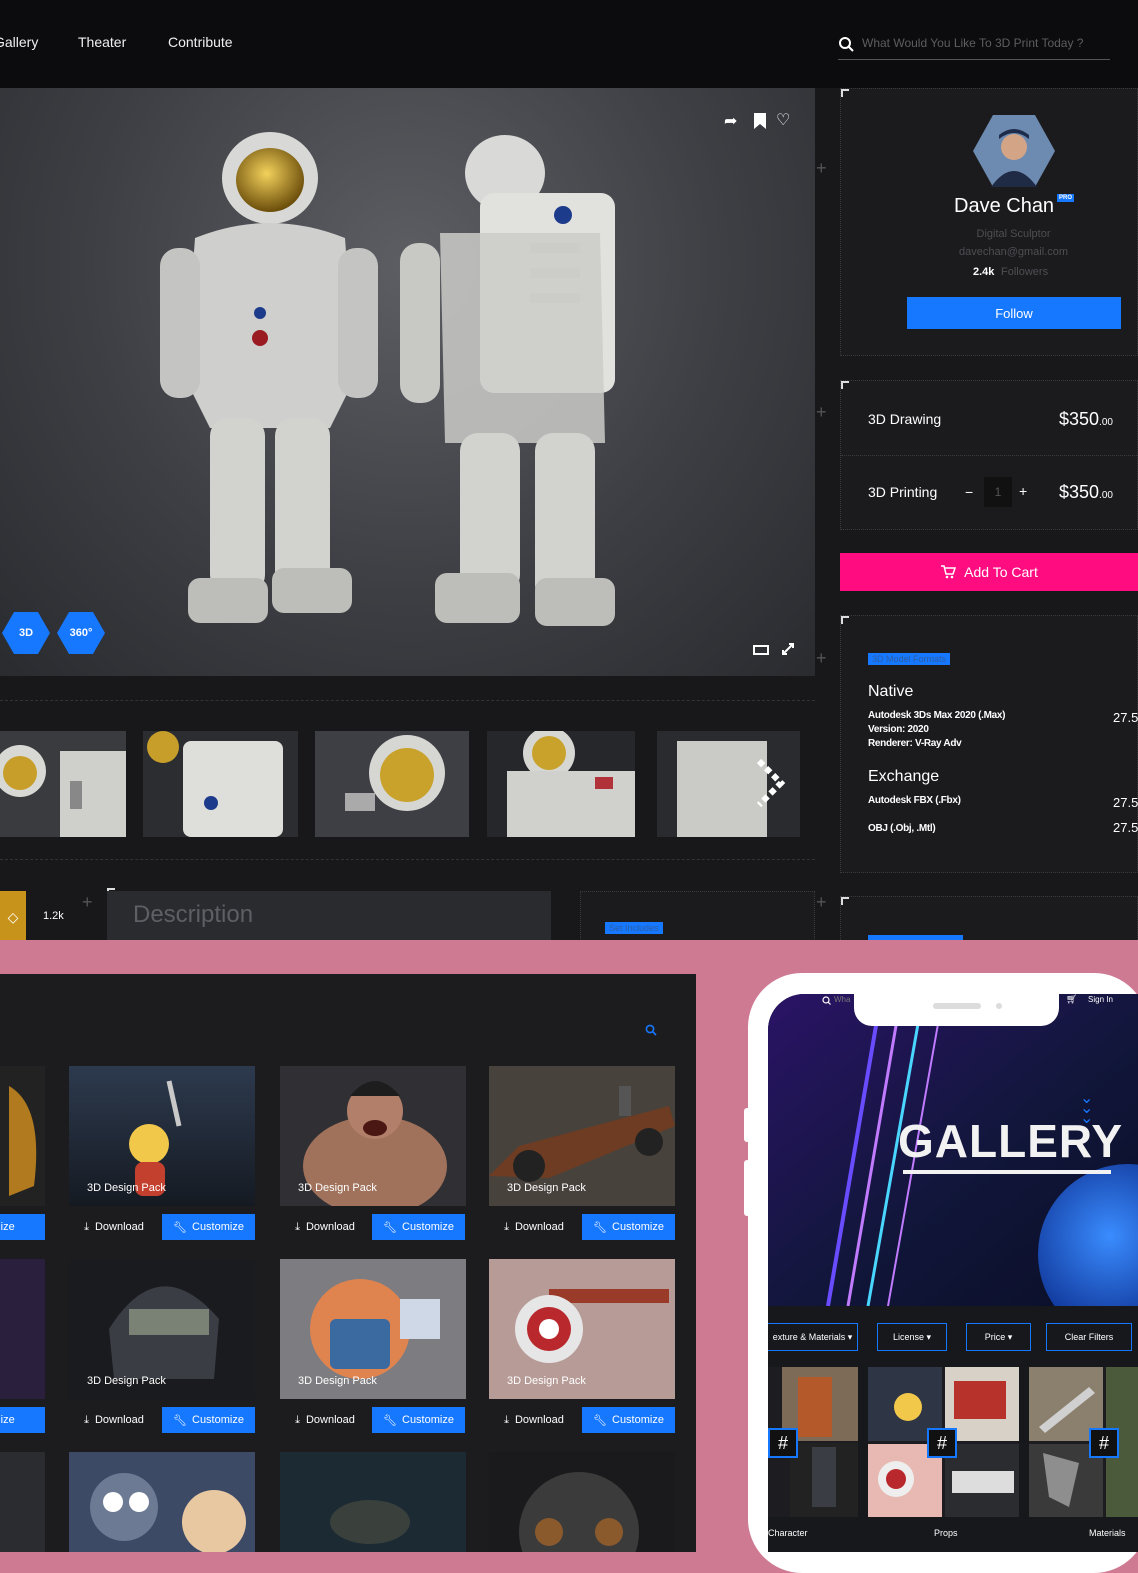  Describe the element at coordinates (972, 43) in the screenshot. I see `search-input: What Would You Like To 3D Print Today ?` at that location.